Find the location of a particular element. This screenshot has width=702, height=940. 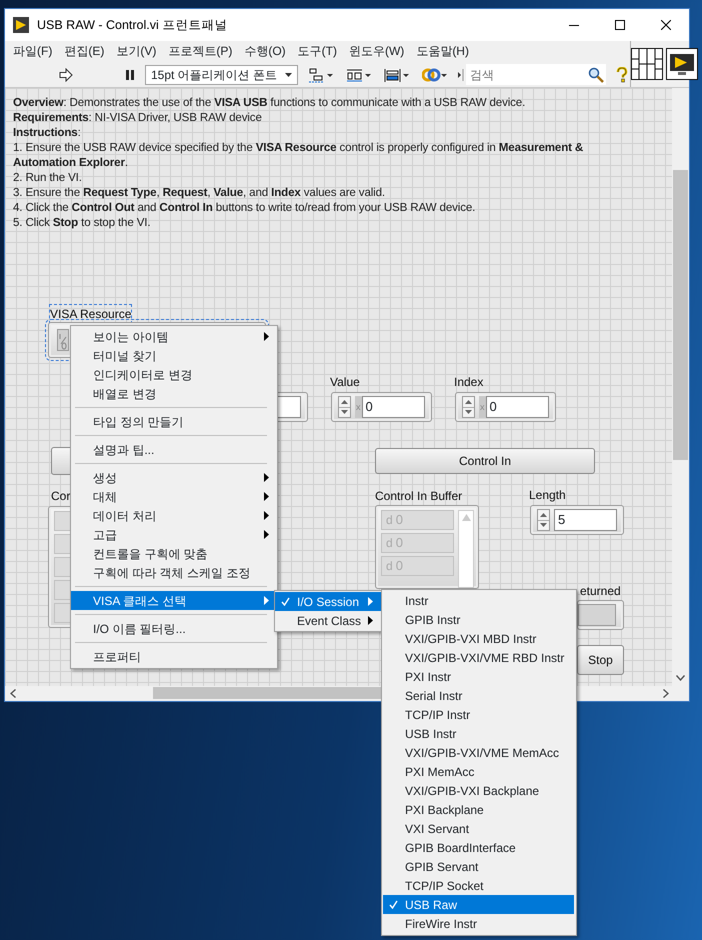

panel-button: Control In is located at coordinates (485, 461).